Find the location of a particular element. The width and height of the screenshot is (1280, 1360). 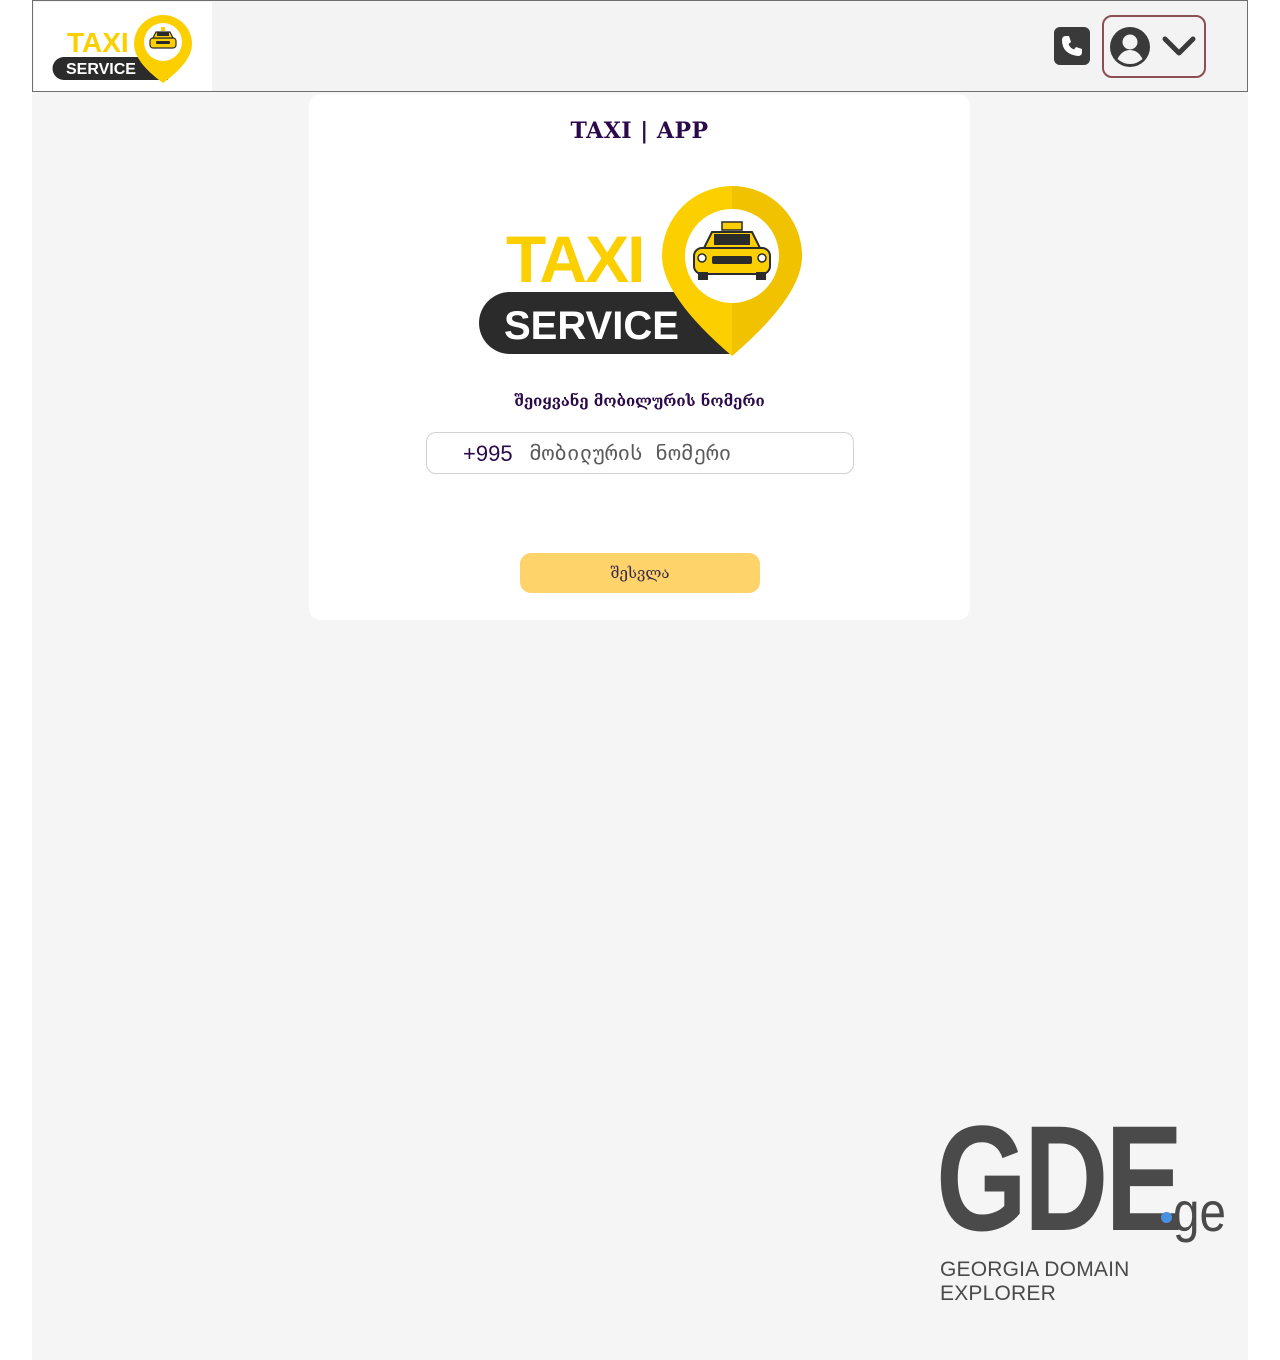

gde-watermark: GDE ge GEORGIA DOMAIN EXPLORER is located at coordinates (1092, 1199).